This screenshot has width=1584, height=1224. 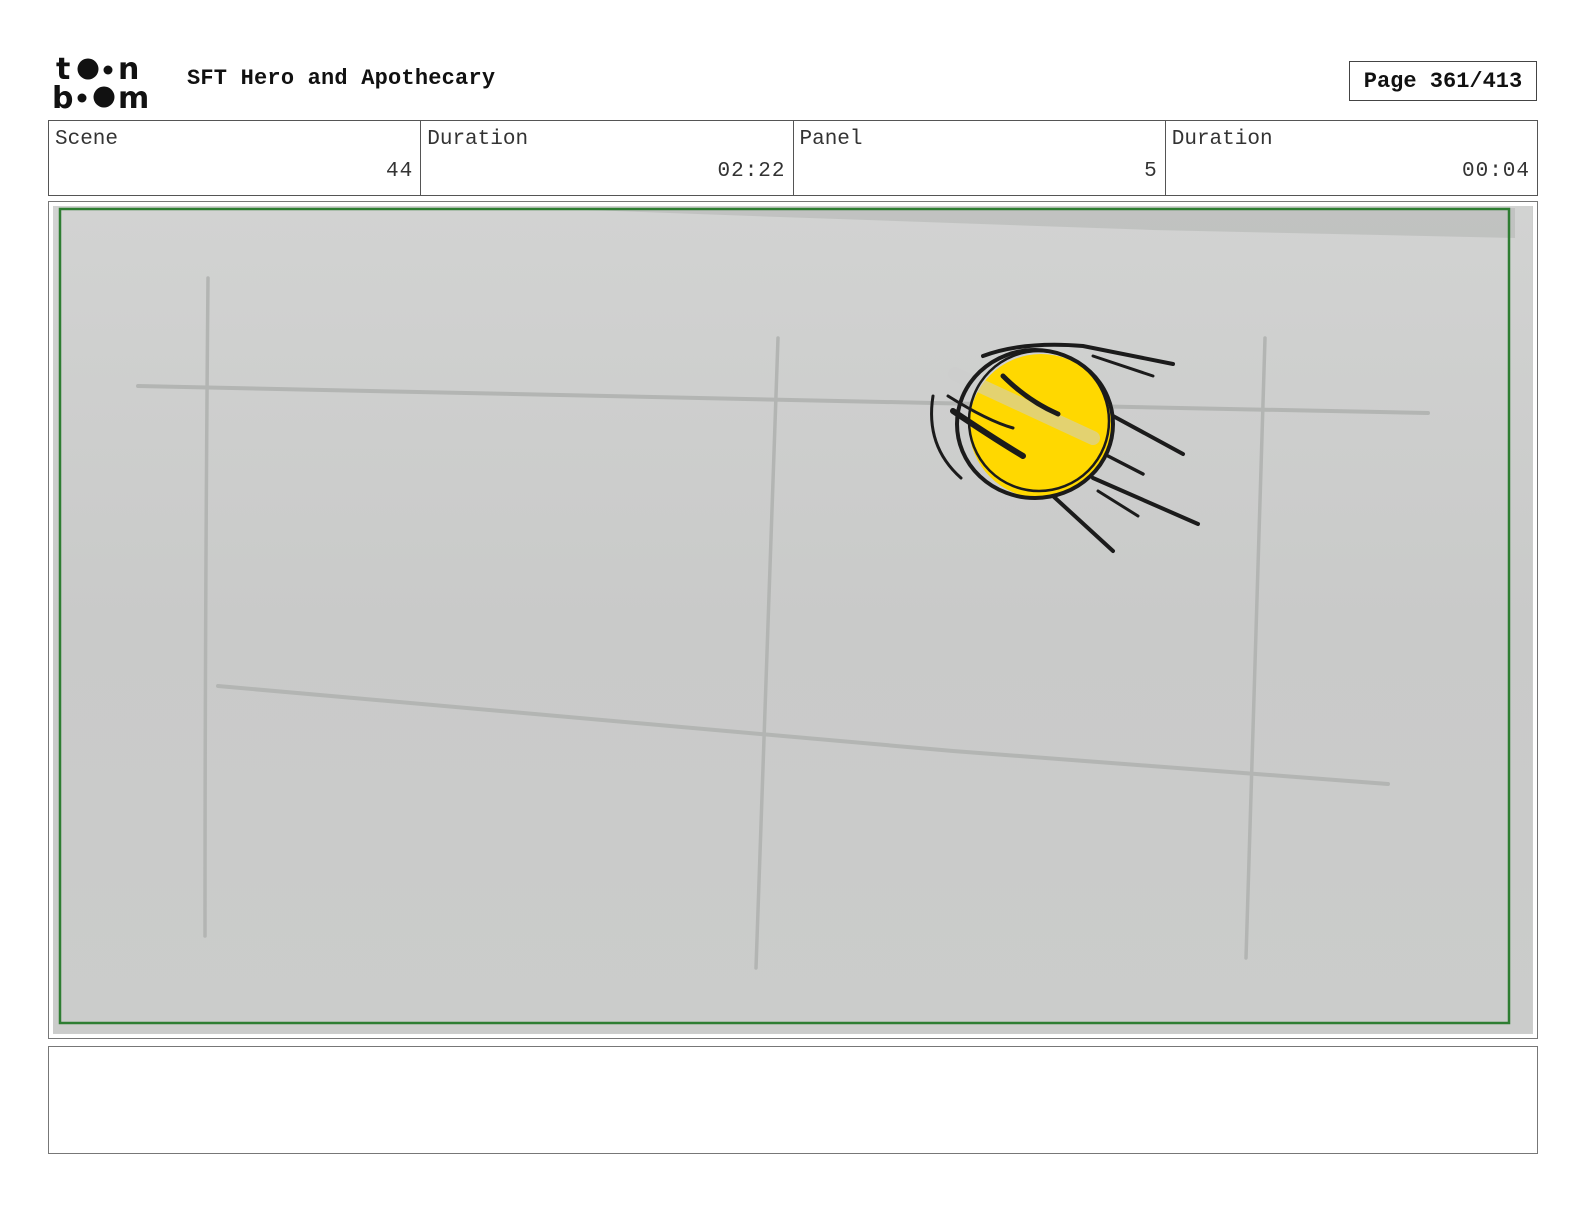 I want to click on scene-duration-value: 02:22, so click(x=751, y=171).